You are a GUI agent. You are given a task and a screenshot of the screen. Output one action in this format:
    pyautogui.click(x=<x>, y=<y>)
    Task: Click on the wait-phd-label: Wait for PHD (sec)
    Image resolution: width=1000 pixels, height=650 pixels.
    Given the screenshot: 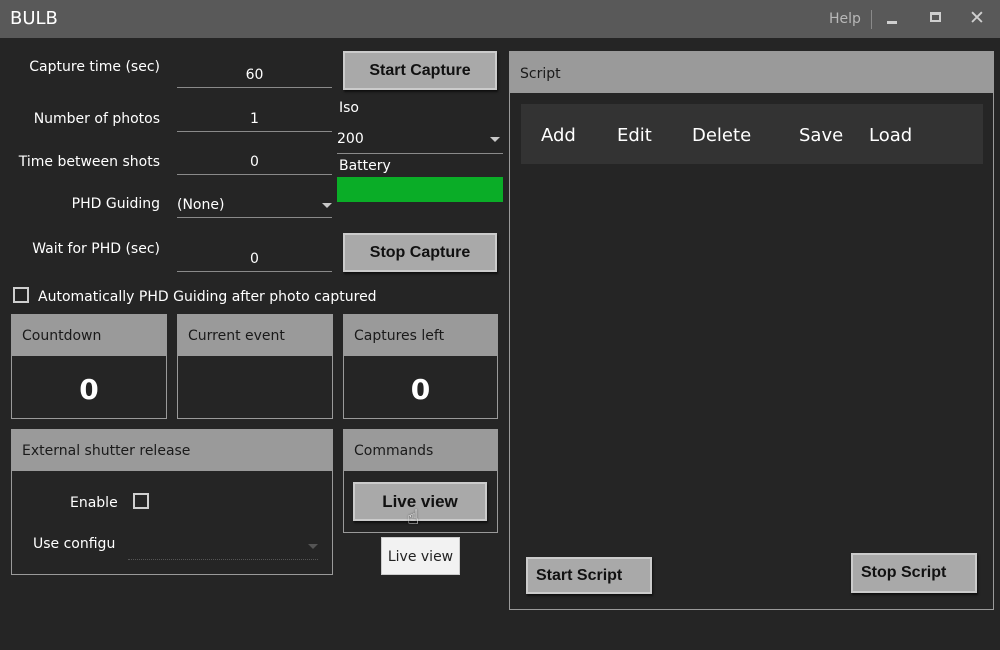 What is the action you would take?
    pyautogui.click(x=96, y=249)
    